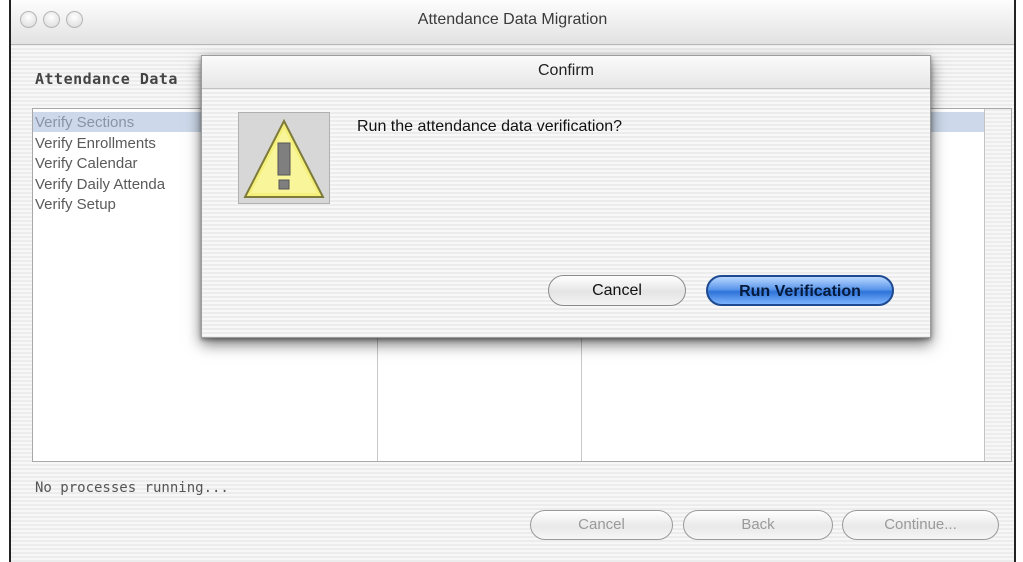  I want to click on dialog-cancel-button: Cancel, so click(617, 290).